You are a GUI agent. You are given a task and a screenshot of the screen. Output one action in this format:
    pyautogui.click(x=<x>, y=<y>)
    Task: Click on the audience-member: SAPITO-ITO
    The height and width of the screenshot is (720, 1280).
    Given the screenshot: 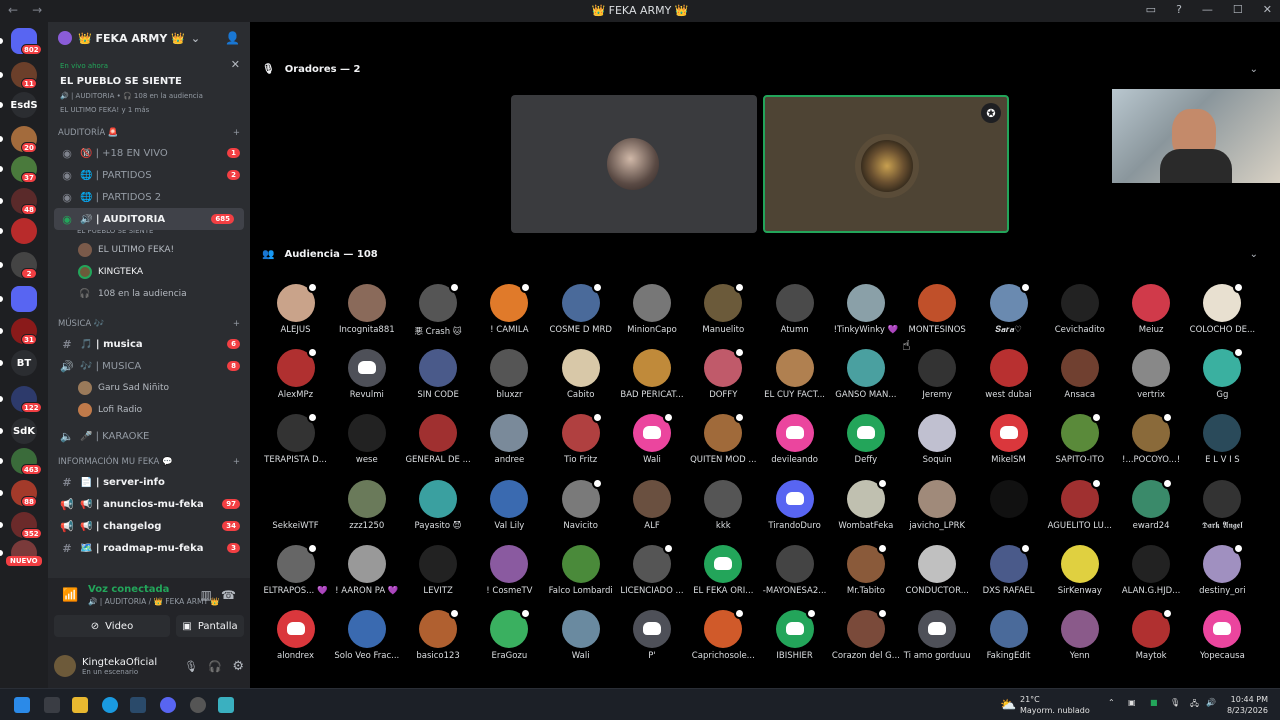 What is the action you would take?
    pyautogui.click(x=1079, y=438)
    